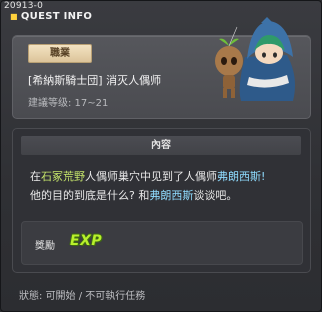  What do you see at coordinates (162, 243) in the screenshot?
I see `reward-box: 獎勵 EXP` at bounding box center [162, 243].